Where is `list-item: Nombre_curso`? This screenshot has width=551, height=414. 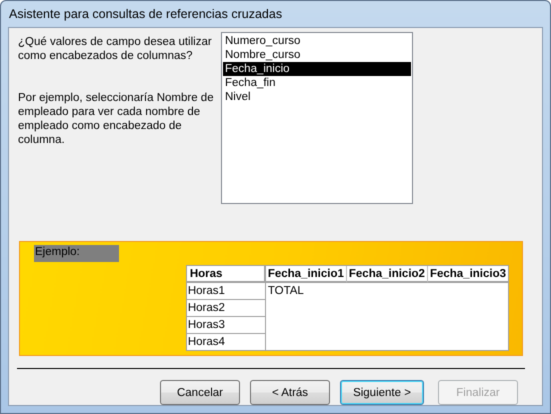
list-item: Nombre_curso is located at coordinates (317, 55).